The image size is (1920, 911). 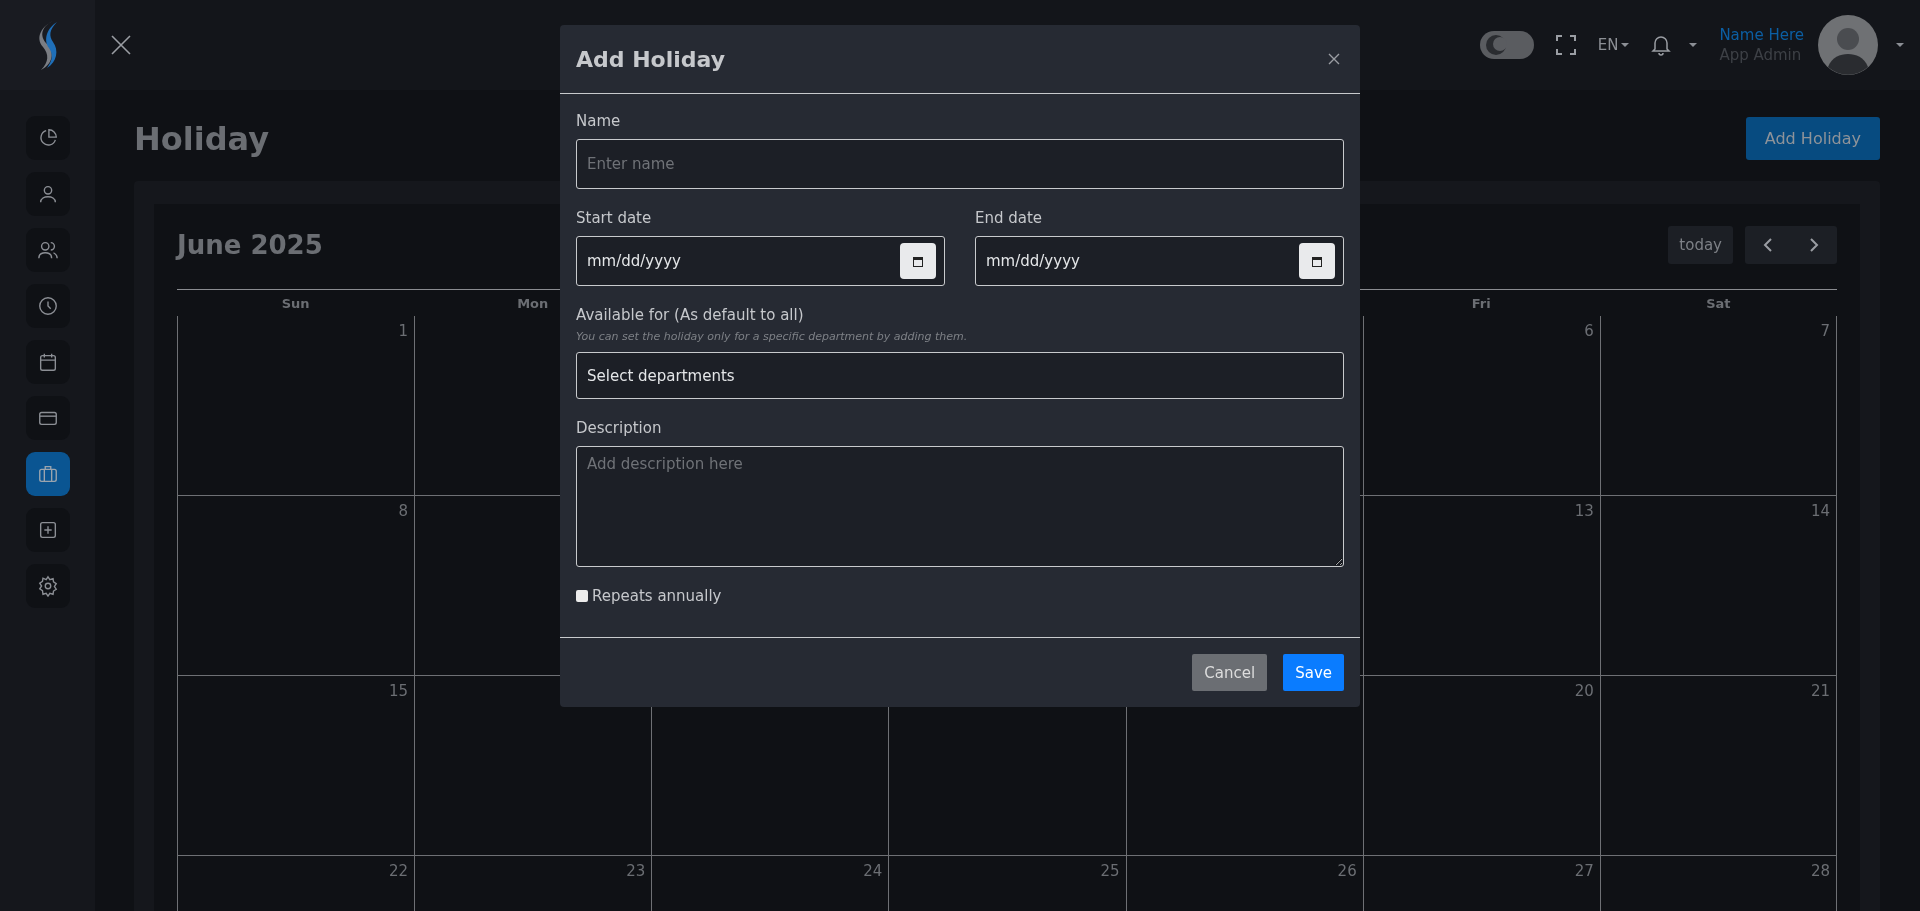 I want to click on dialog-title: Add Holiday, so click(x=651, y=59).